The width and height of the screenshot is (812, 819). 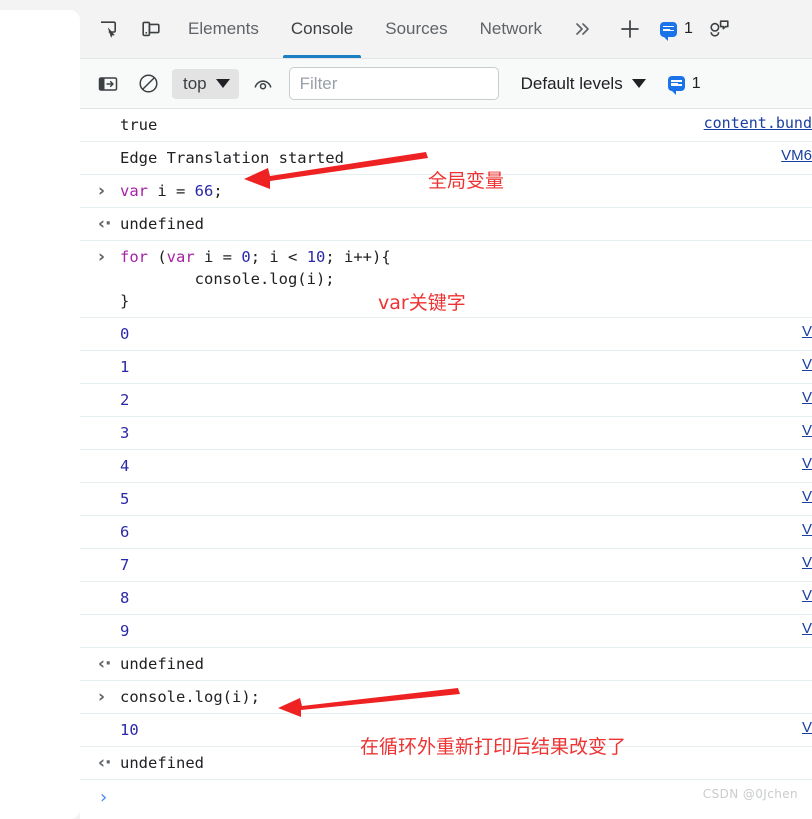 I want to click on tab-sources-label: Sources, so click(x=416, y=28).